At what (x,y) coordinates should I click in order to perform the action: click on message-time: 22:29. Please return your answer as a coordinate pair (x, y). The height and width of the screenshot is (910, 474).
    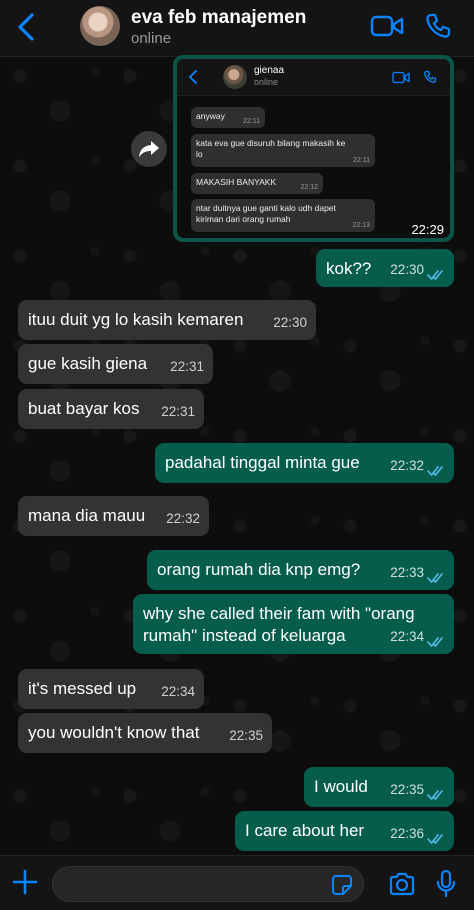
    Looking at the image, I should click on (427, 229).